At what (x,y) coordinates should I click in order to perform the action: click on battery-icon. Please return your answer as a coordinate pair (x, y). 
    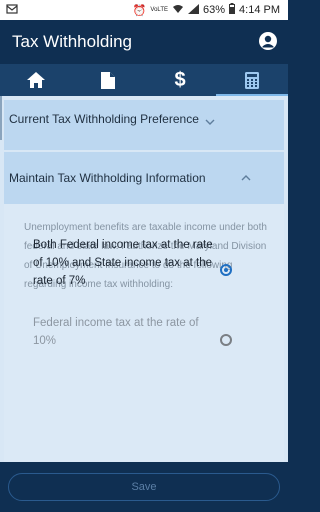
    Looking at the image, I should click on (232, 10).